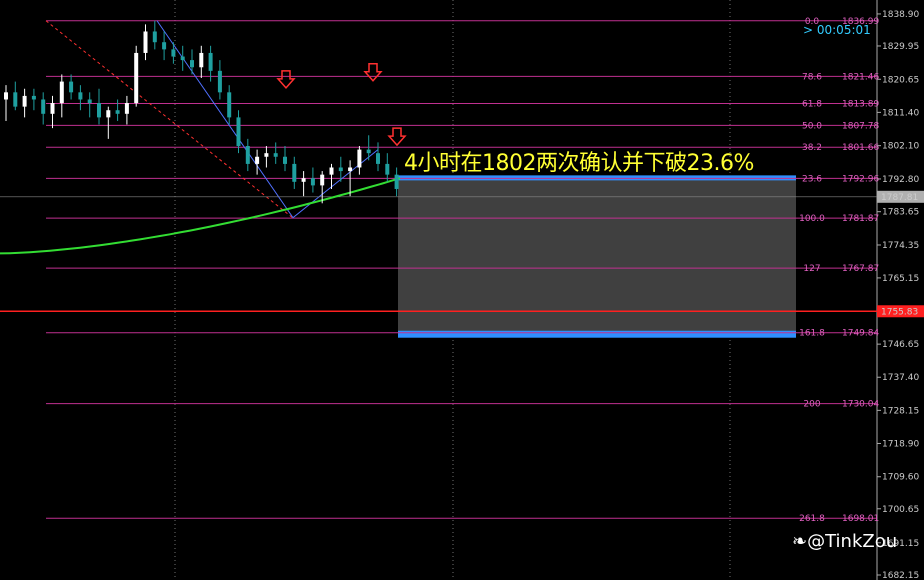 Image resolution: width=924 pixels, height=580 pixels. I want to click on fib-price-label-7: 1767.87, so click(860, 269).